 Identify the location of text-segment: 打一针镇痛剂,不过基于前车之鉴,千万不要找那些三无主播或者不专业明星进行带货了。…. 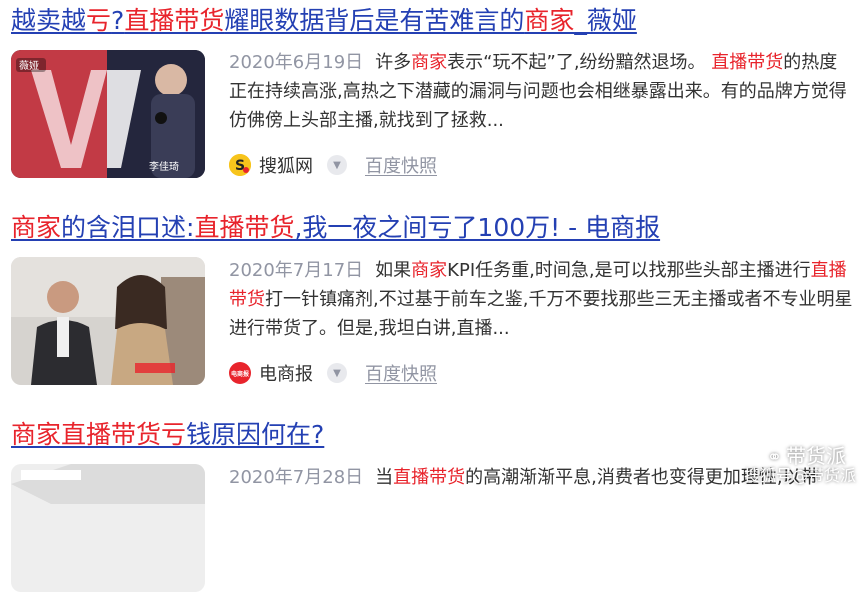
(541, 314).